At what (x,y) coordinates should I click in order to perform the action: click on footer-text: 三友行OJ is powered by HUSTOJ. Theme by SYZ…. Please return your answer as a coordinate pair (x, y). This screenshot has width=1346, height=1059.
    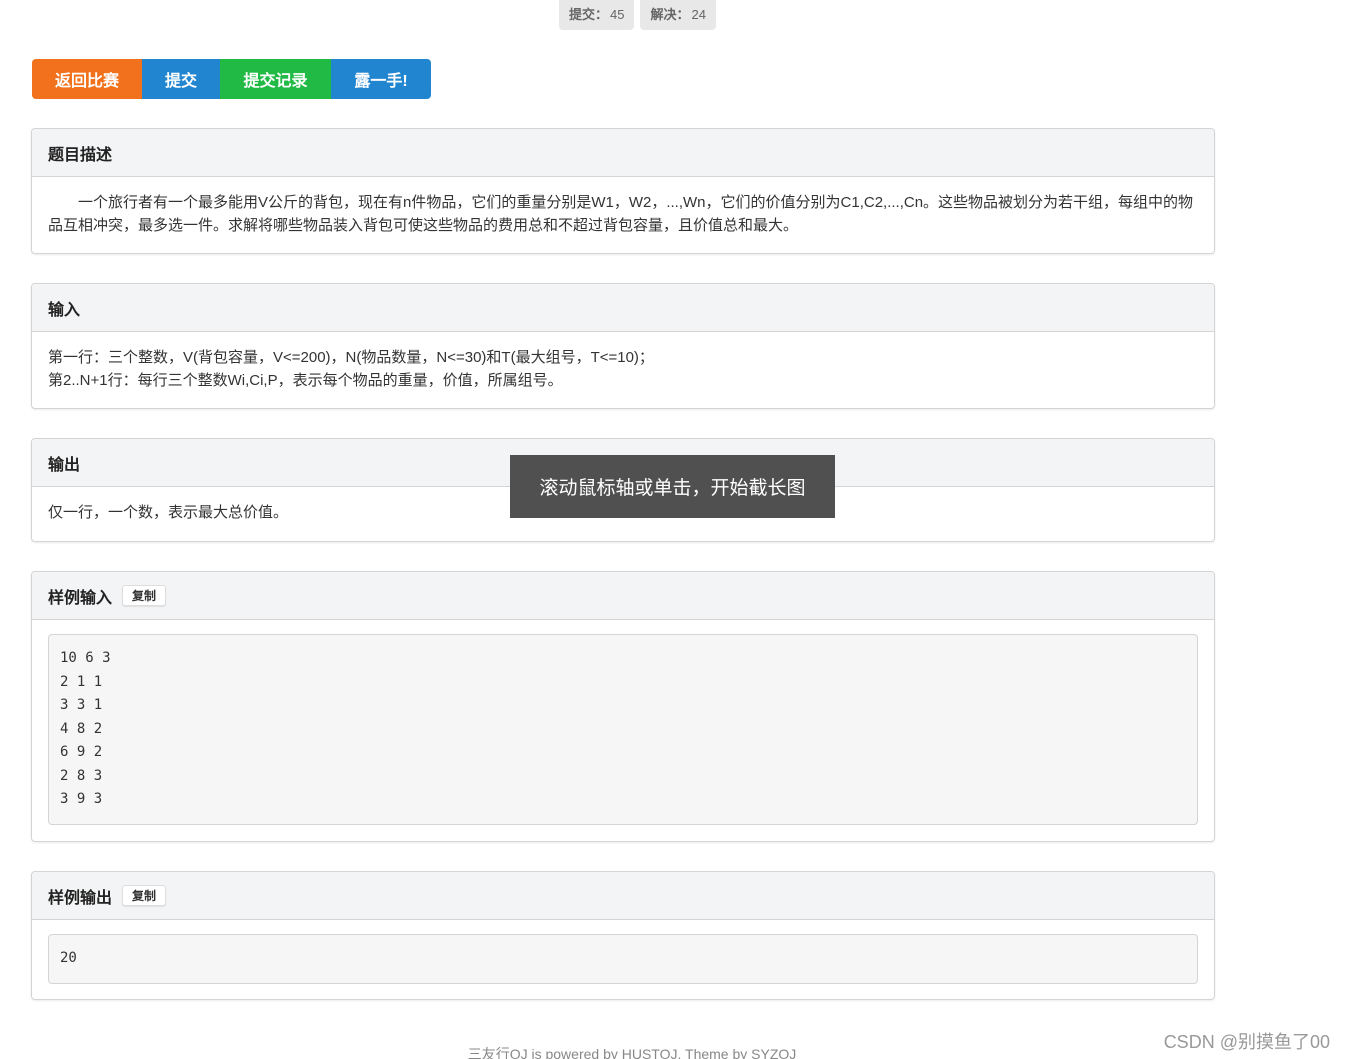
    Looking at the image, I should click on (632, 1052).